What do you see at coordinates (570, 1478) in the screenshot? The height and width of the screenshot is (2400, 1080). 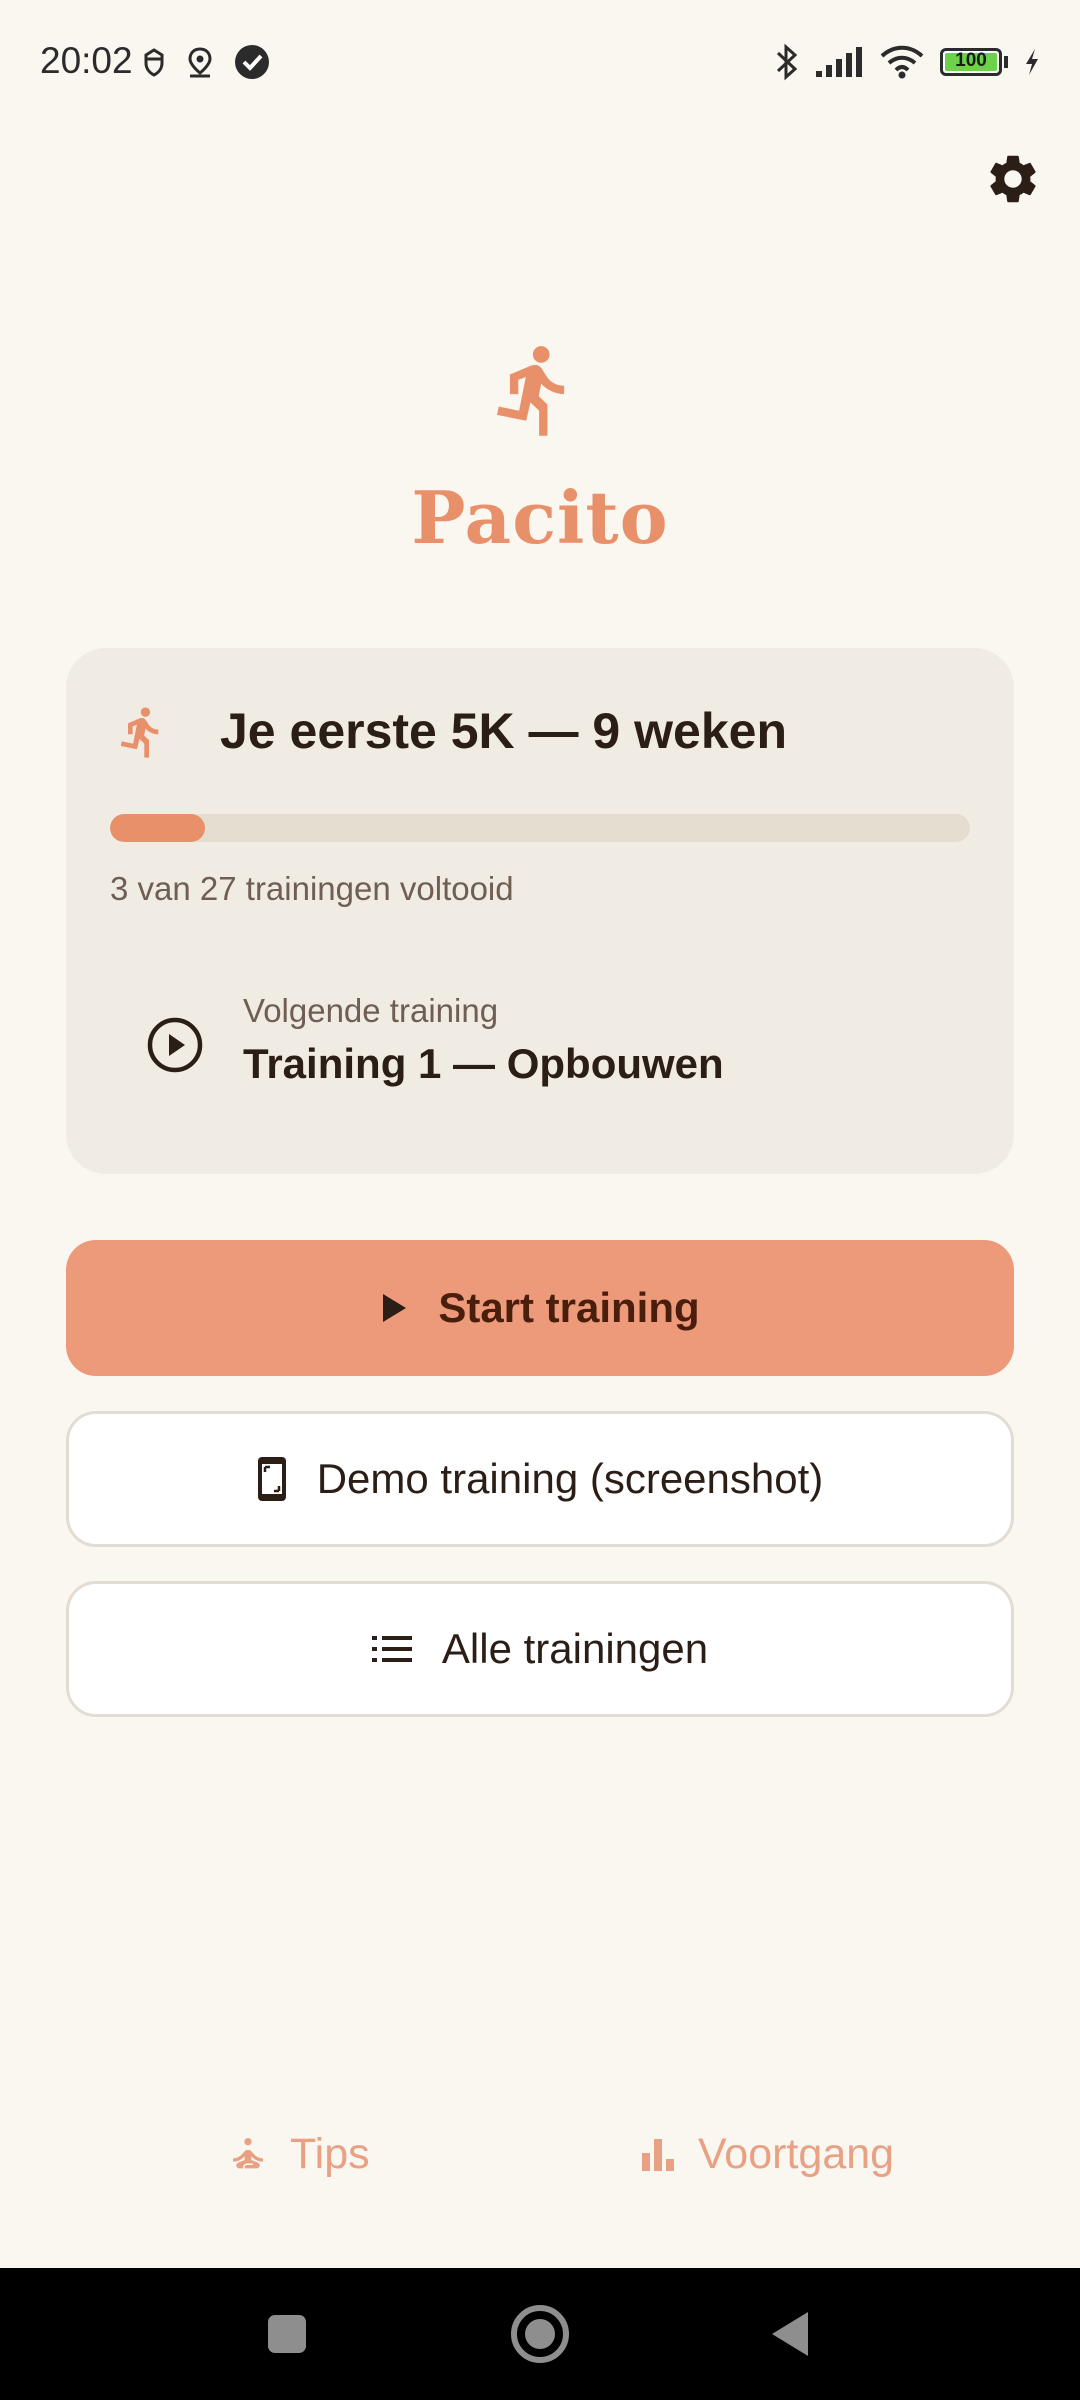 I see `demo-training-label: Demo training (screenshot)` at bounding box center [570, 1478].